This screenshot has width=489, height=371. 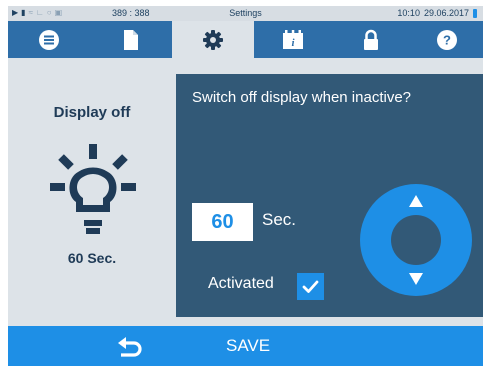 I want to click on status-datetime: 10:10 29.06.2017, so click(x=437, y=13).